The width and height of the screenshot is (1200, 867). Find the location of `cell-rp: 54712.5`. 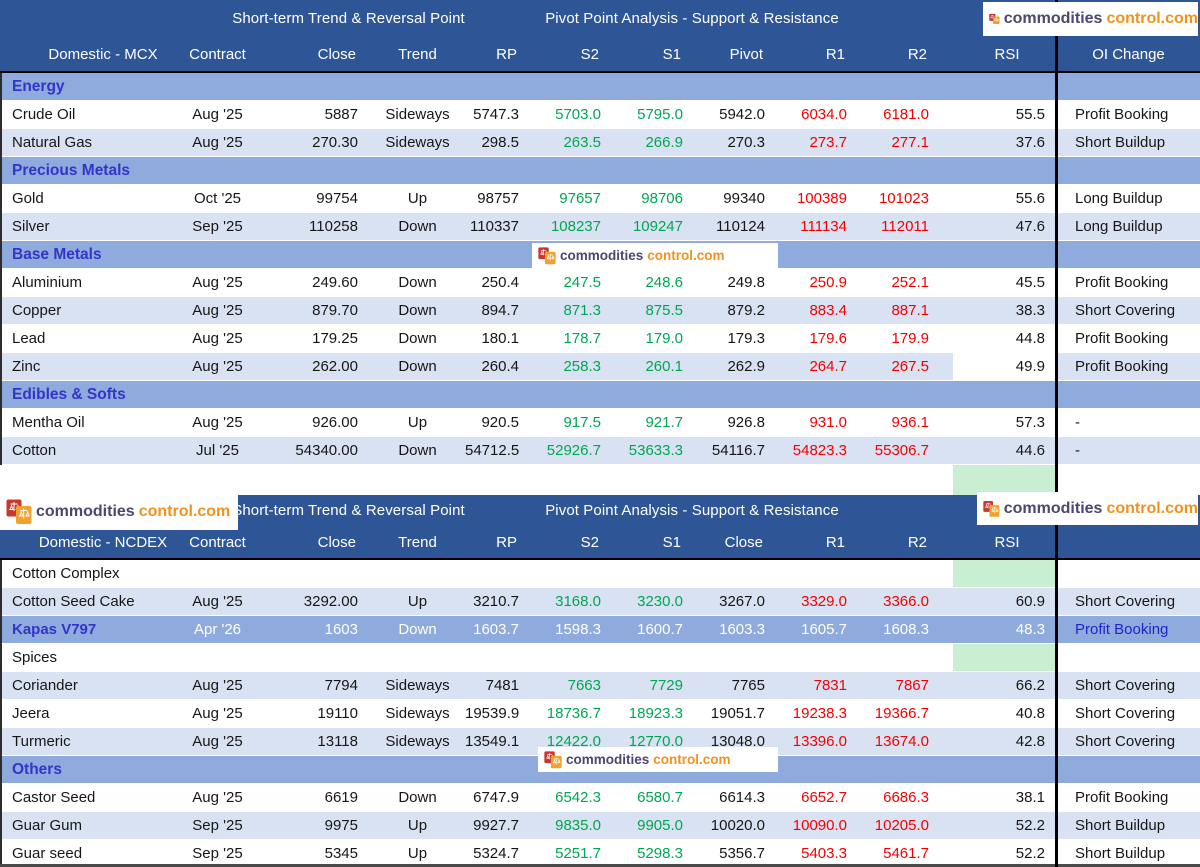

cell-rp: 54712.5 is located at coordinates (492, 450).